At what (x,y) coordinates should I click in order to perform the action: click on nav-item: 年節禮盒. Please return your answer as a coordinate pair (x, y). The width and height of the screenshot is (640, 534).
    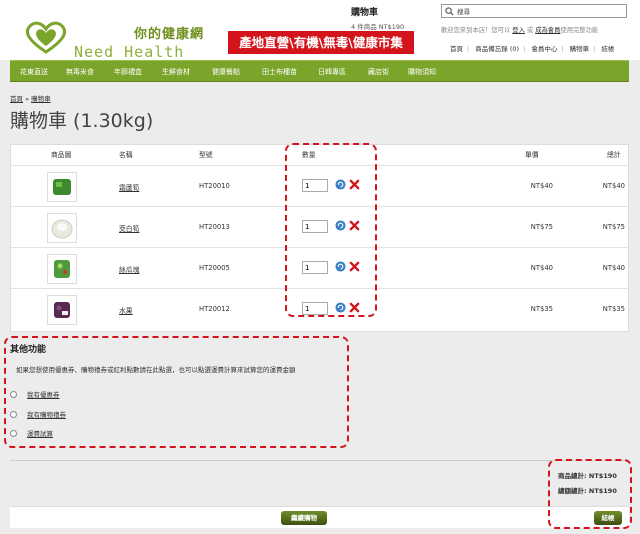
    Looking at the image, I should click on (128, 72).